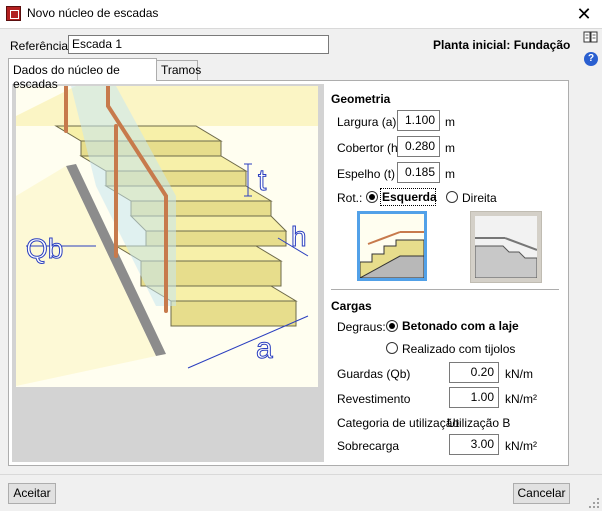 The width and height of the screenshot is (602, 511). I want to click on cobertor-unit: m, so click(450, 148).